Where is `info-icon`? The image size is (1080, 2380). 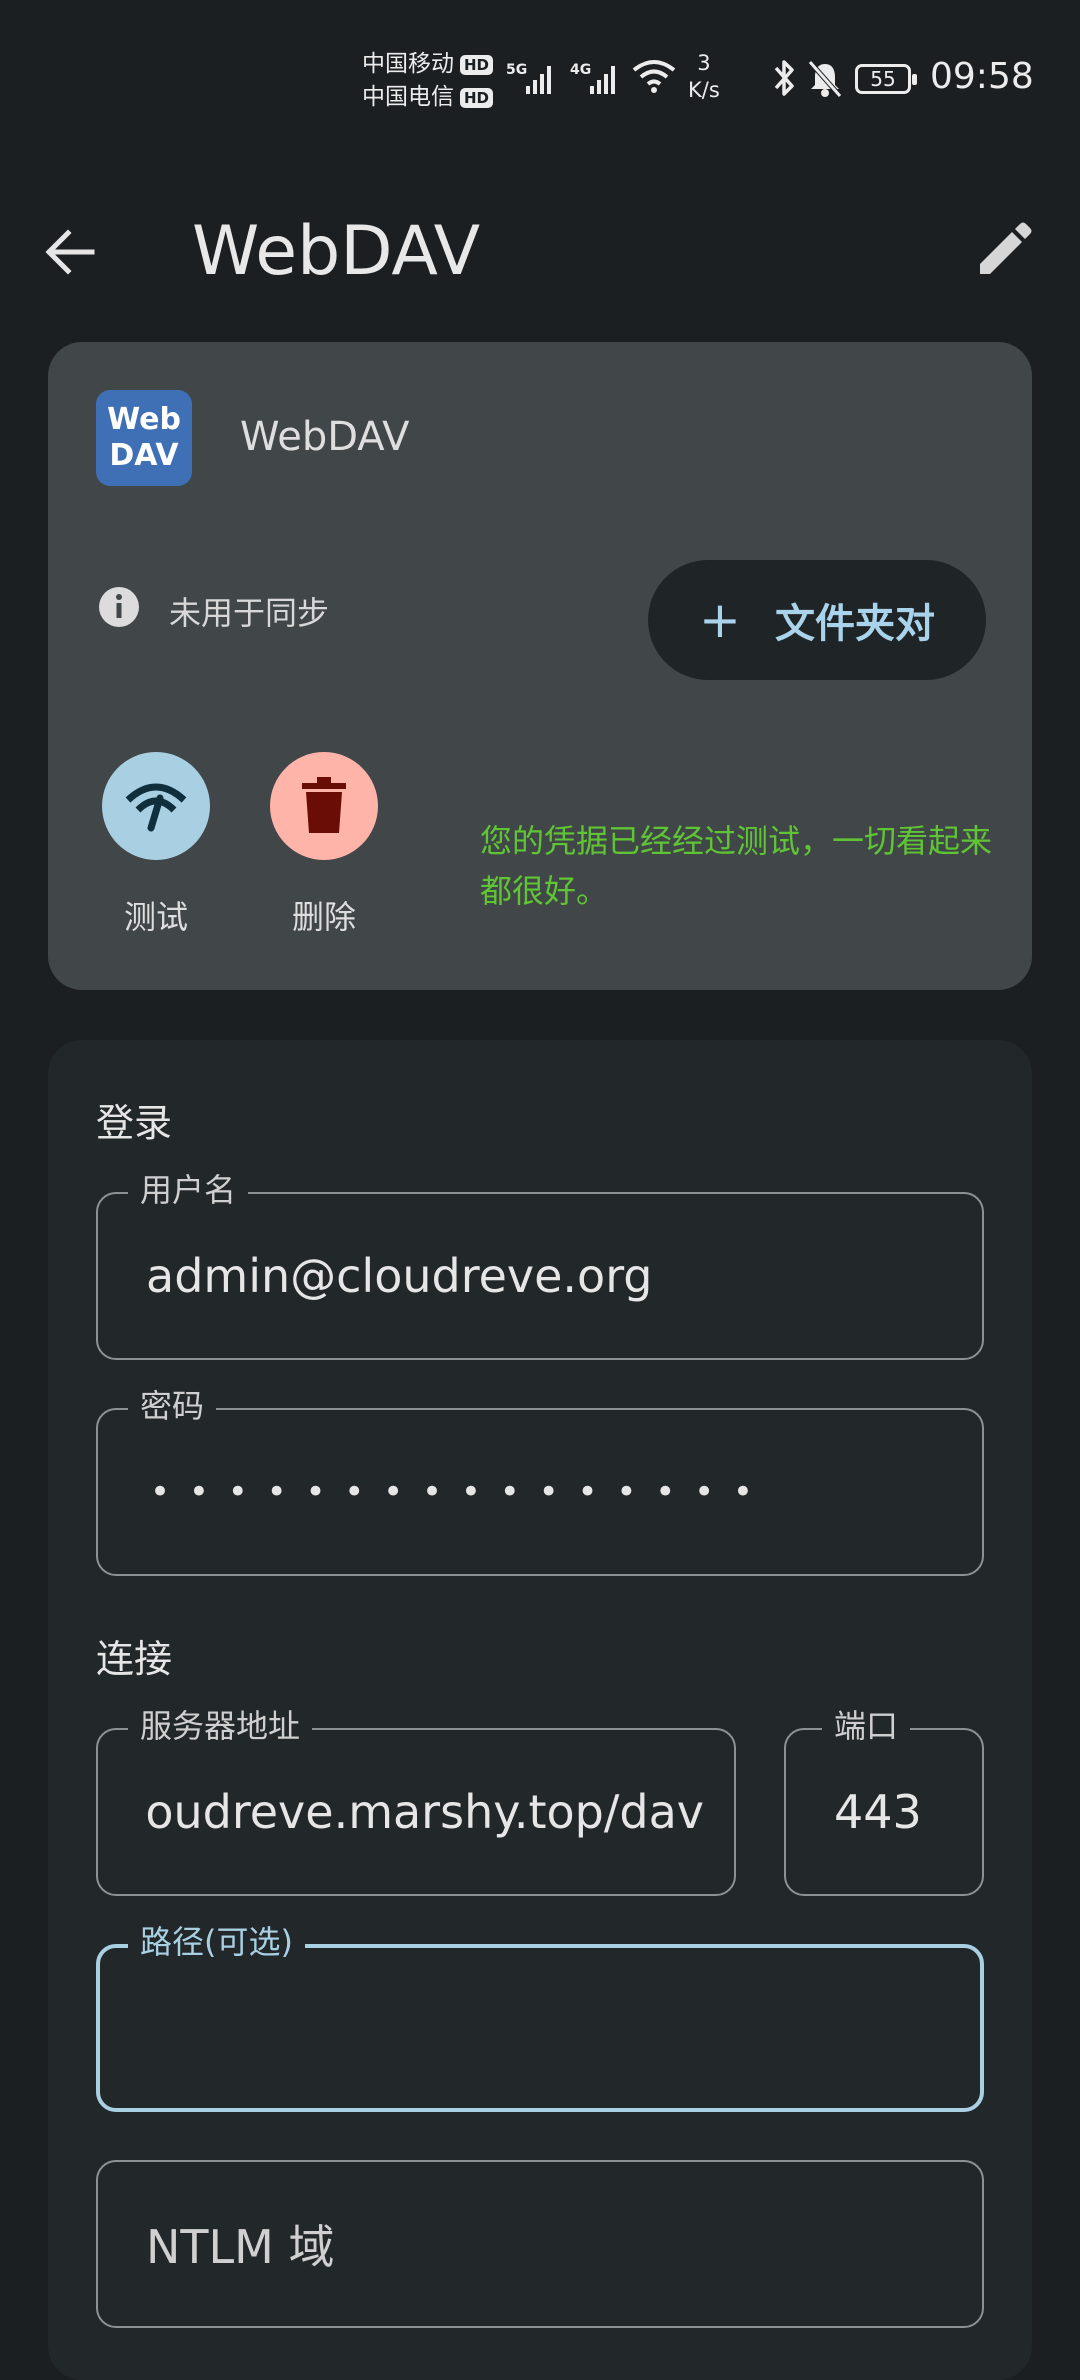 info-icon is located at coordinates (119, 607).